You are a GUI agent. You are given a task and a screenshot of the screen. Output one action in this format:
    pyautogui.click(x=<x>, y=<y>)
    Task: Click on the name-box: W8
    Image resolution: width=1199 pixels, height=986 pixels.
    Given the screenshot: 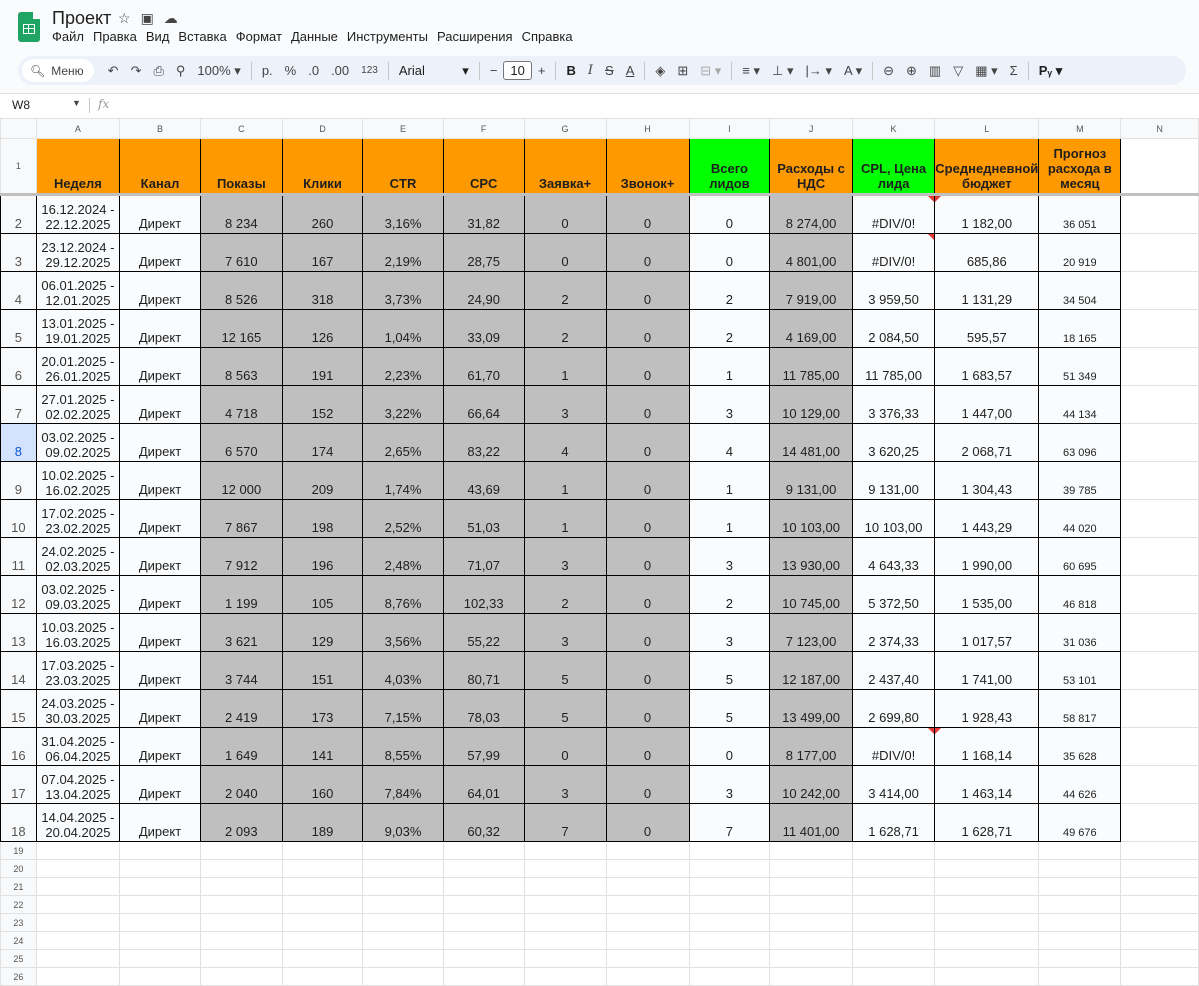 What is the action you would take?
    pyautogui.click(x=21, y=105)
    